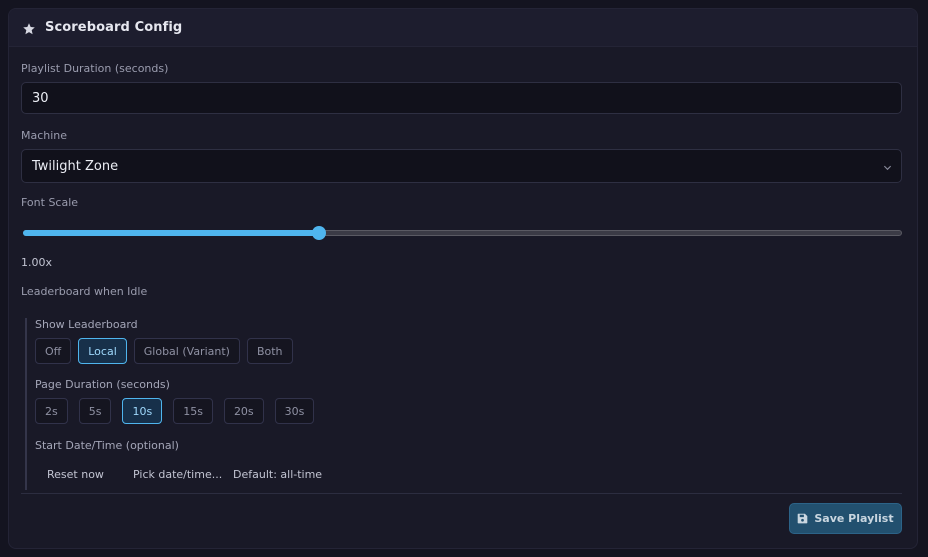 The image size is (928, 557). I want to click on reset-now-button: Reset now, so click(90, 474).